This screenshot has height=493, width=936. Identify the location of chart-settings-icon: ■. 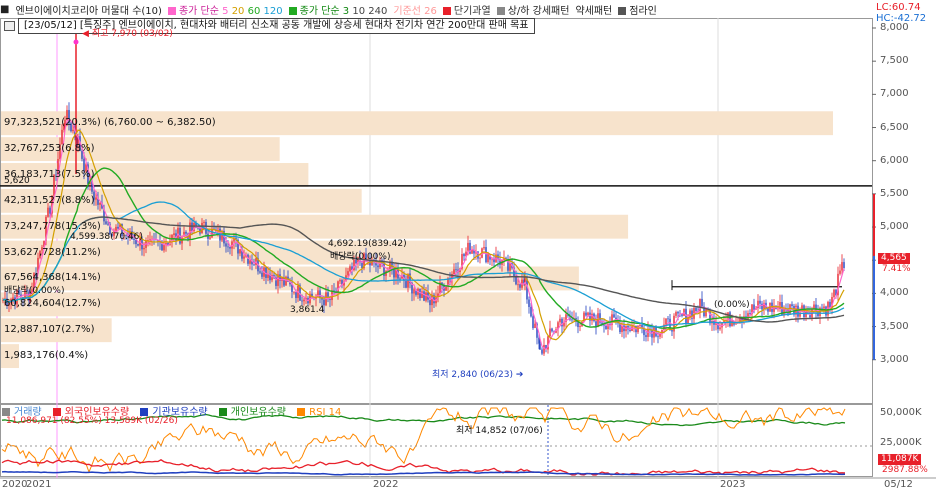
(4, 9).